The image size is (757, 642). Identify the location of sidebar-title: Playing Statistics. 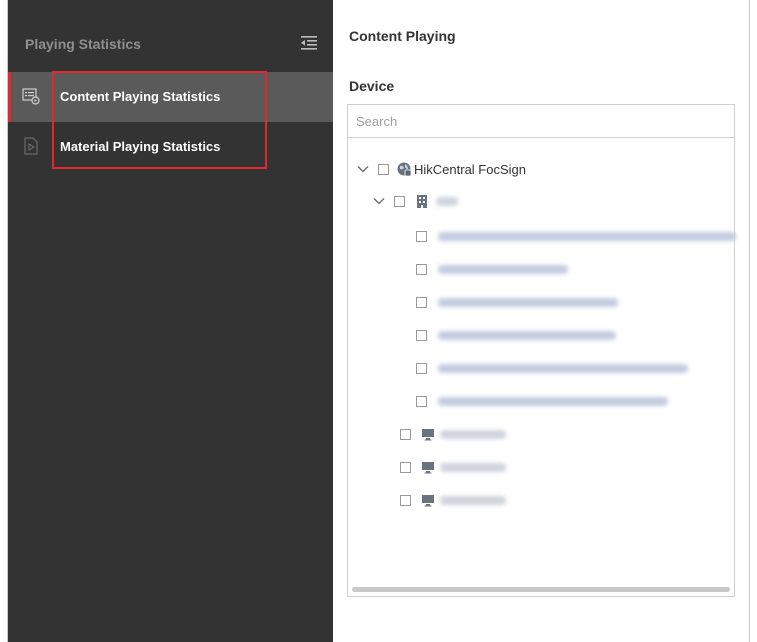
(83, 44).